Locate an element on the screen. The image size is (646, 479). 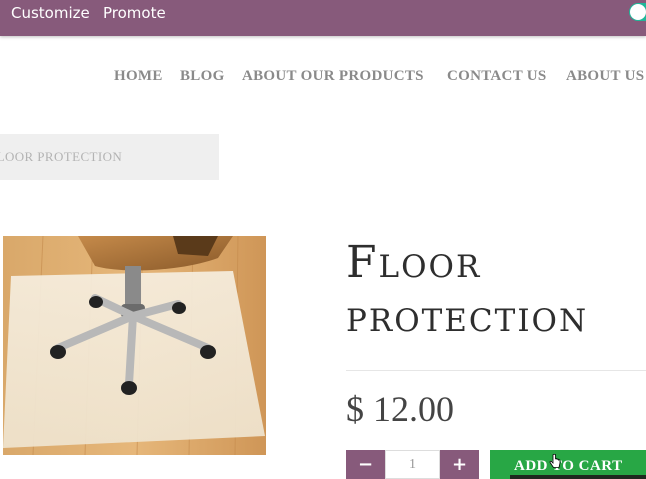
title-divider is located at coordinates (496, 370).